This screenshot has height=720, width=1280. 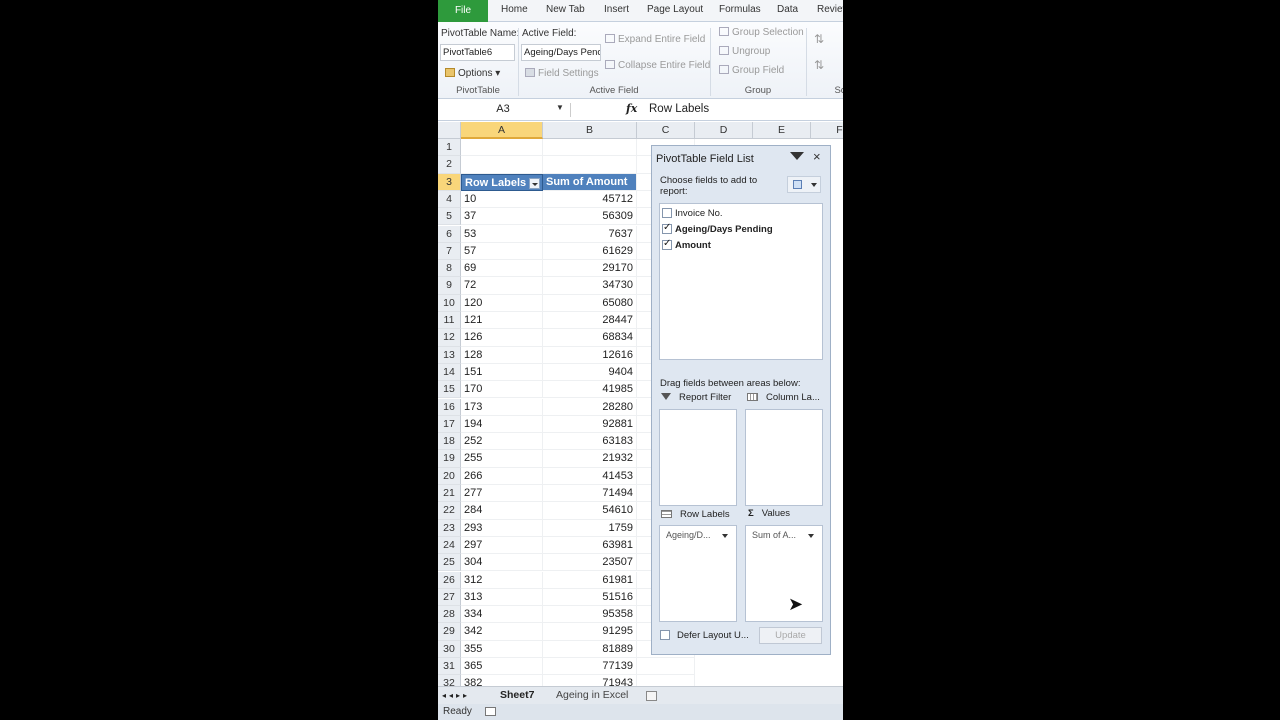 I want to click on row-number: 9, so click(x=449, y=286).